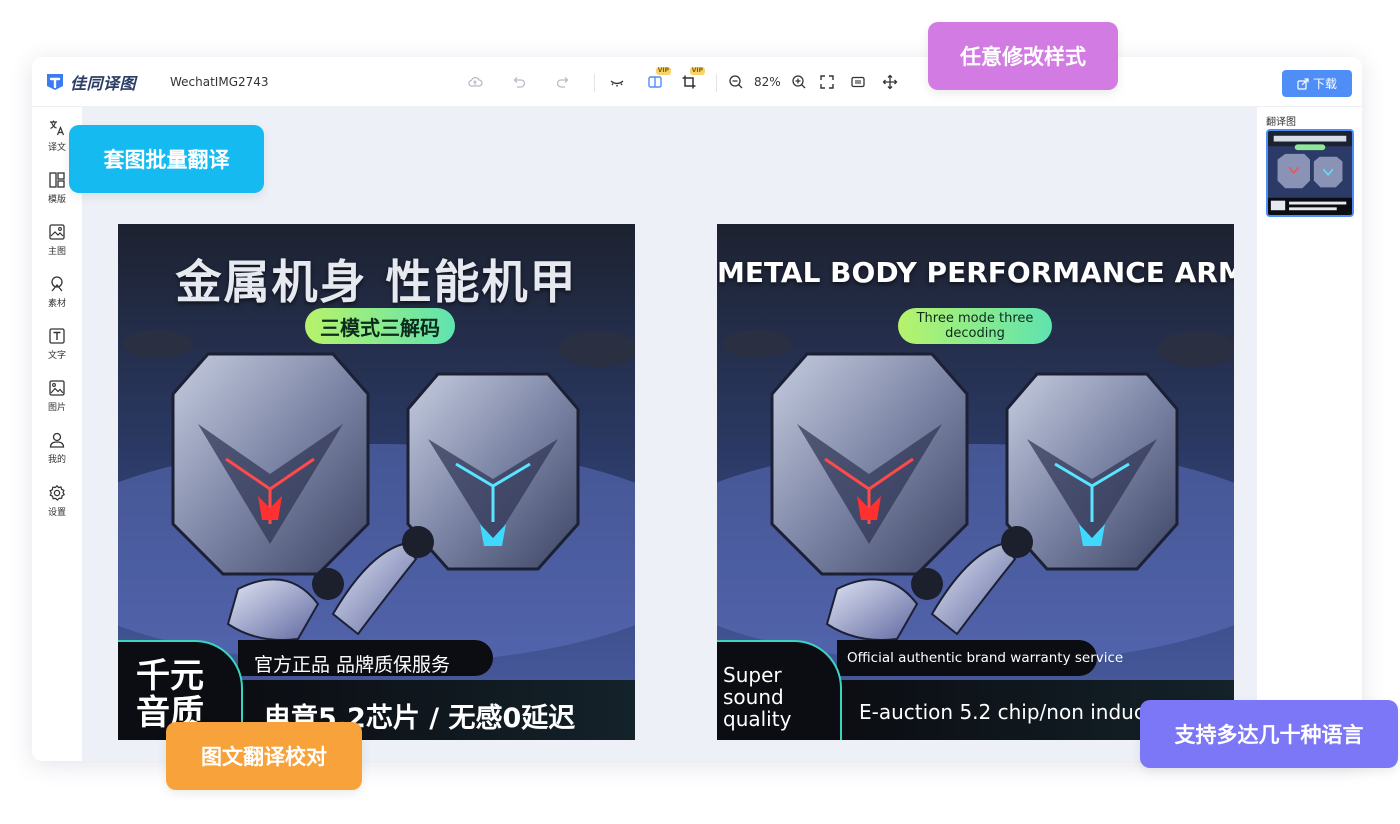 The width and height of the screenshot is (1400, 824). I want to click on zoom-out-icon, so click(736, 82).